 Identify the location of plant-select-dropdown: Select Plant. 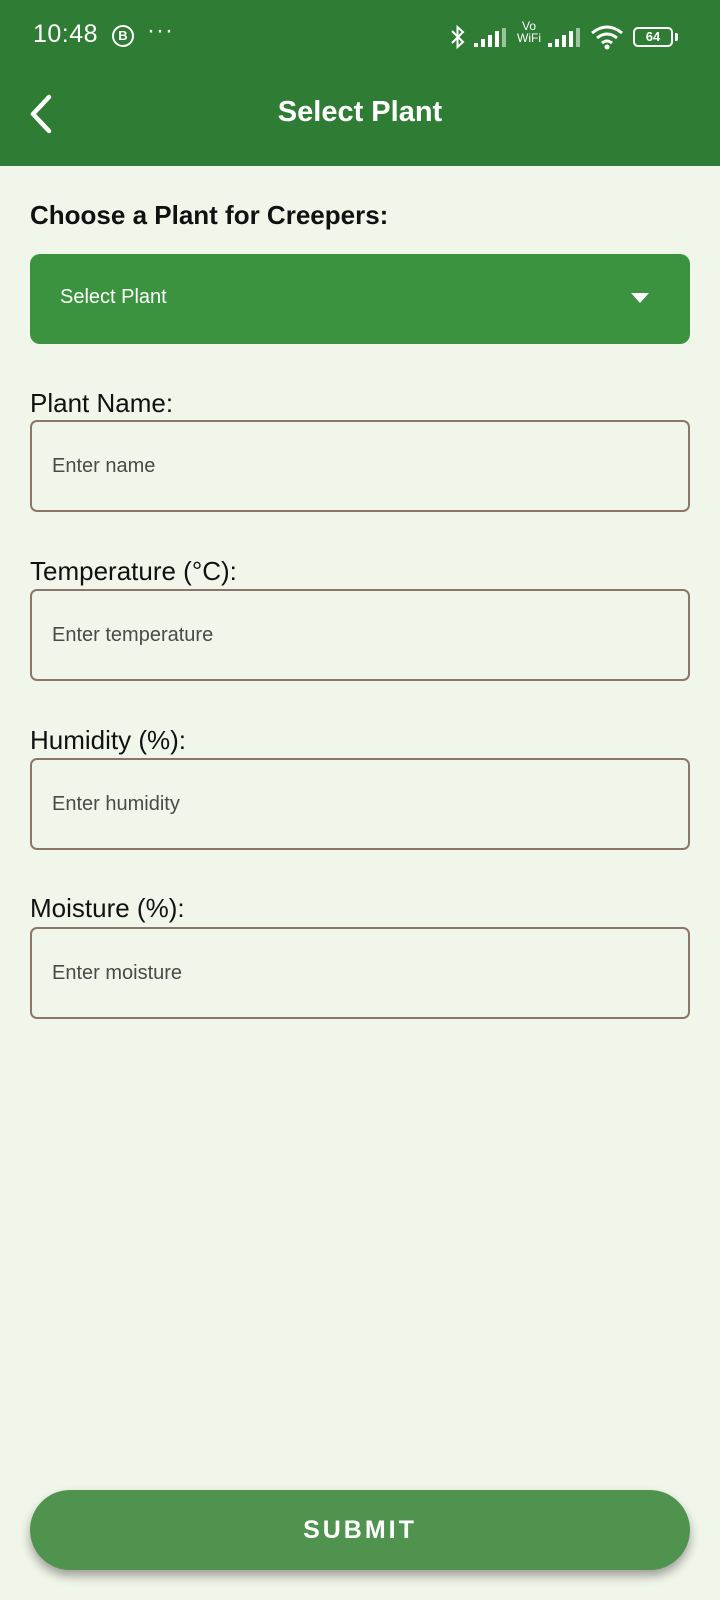
(360, 299).